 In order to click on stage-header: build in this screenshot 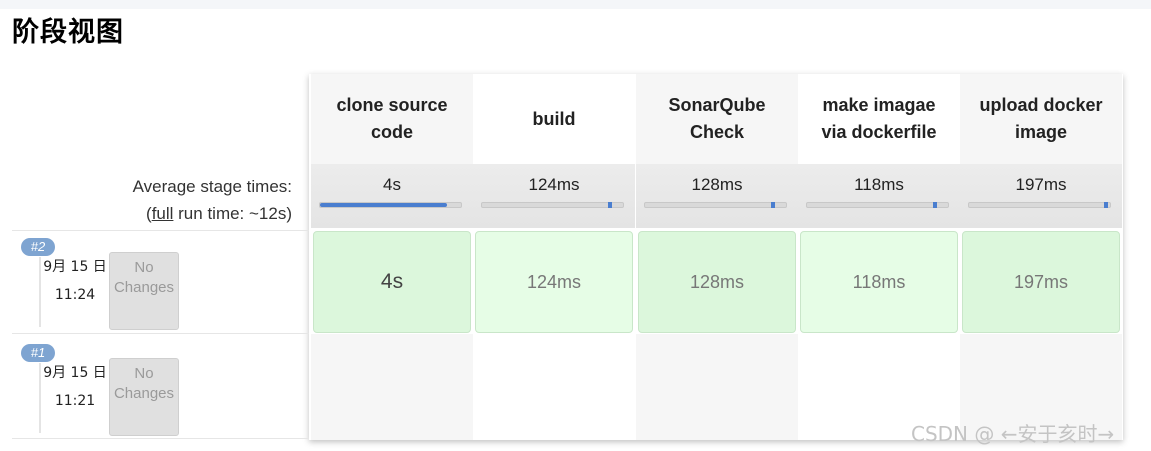, I will do `click(554, 119)`.